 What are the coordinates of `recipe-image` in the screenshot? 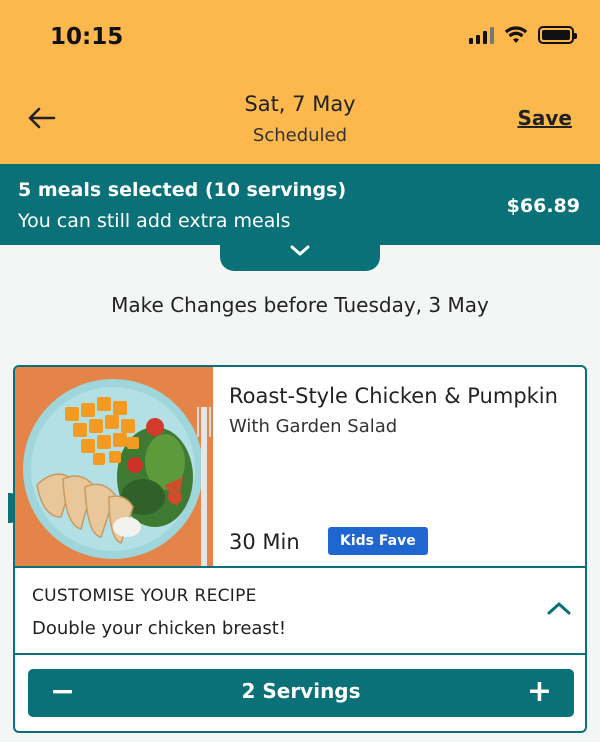 It's located at (114, 466).